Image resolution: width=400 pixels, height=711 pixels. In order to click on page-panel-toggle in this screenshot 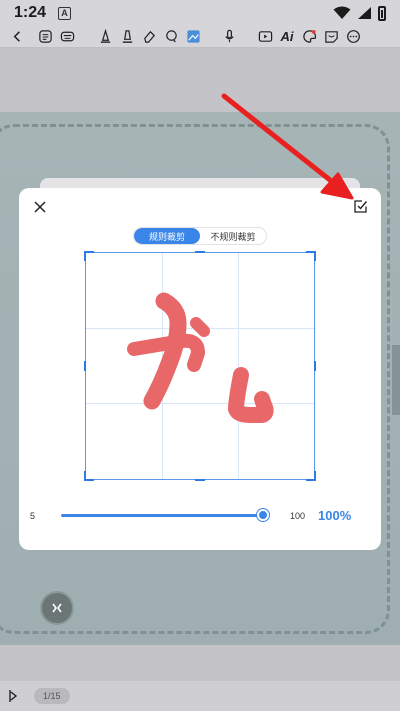, I will do `click(13, 696)`.